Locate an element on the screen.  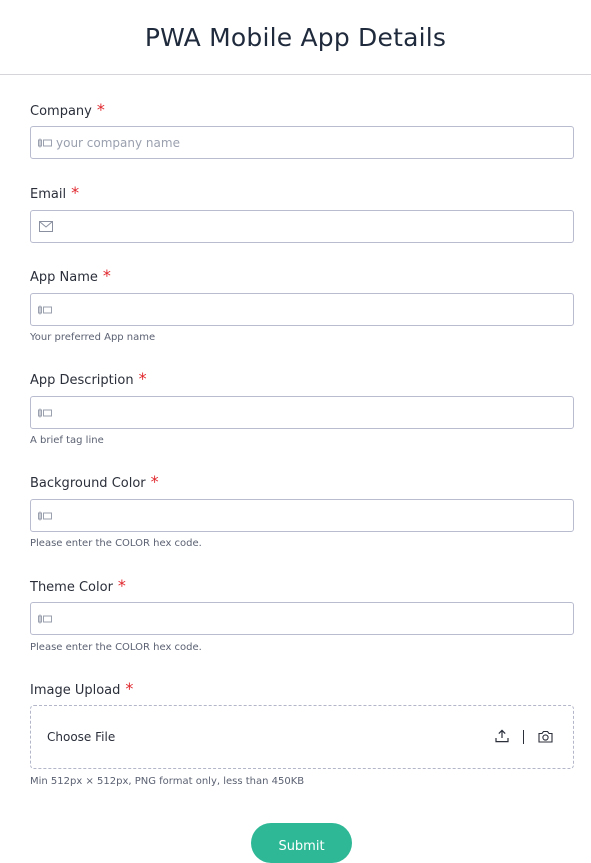
background-color-label: Background Color is located at coordinates (88, 483).